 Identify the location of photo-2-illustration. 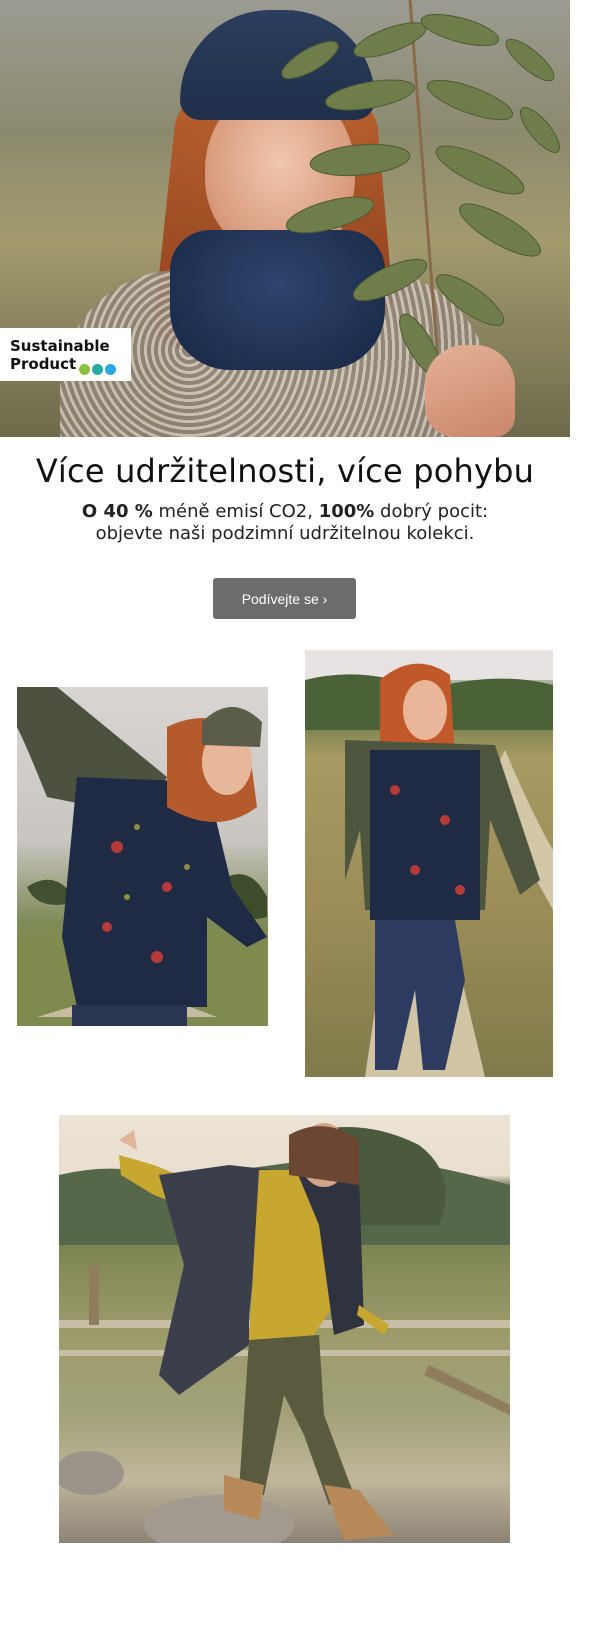
(429, 863).